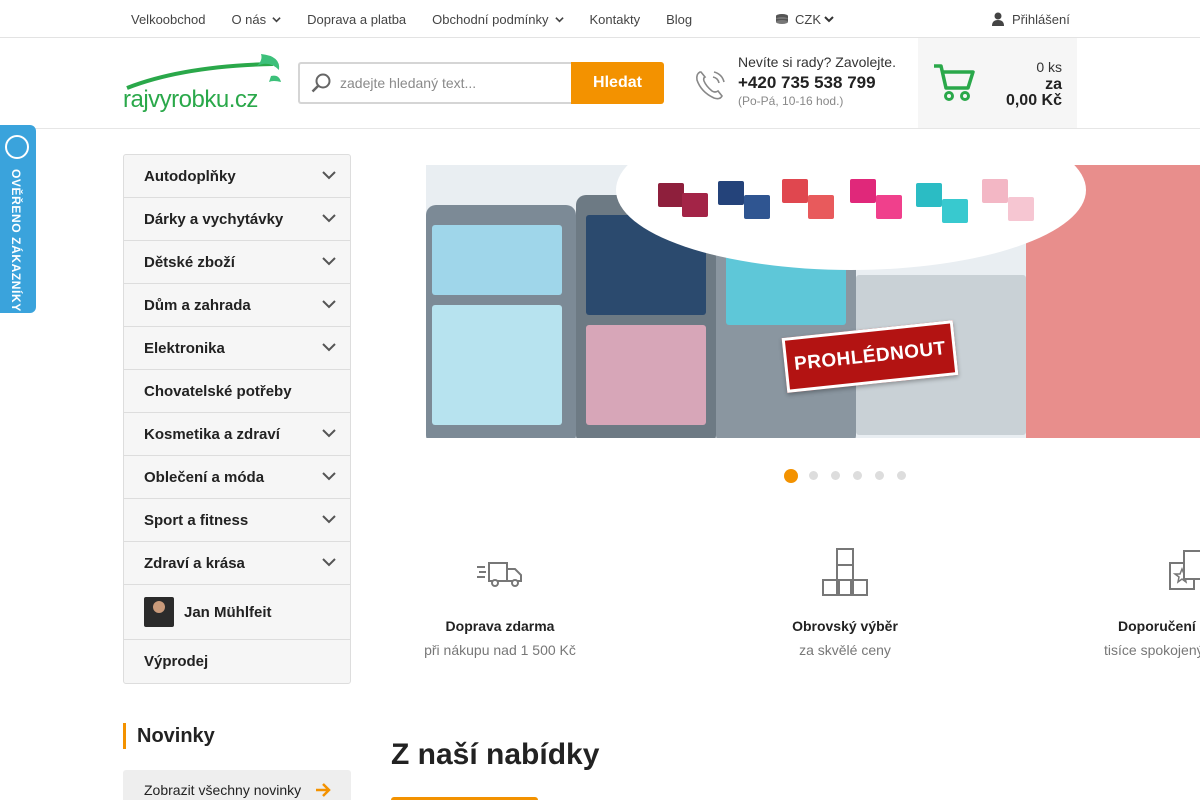  I want to click on category-item-person: Jan Mühlfeit, so click(237, 612).